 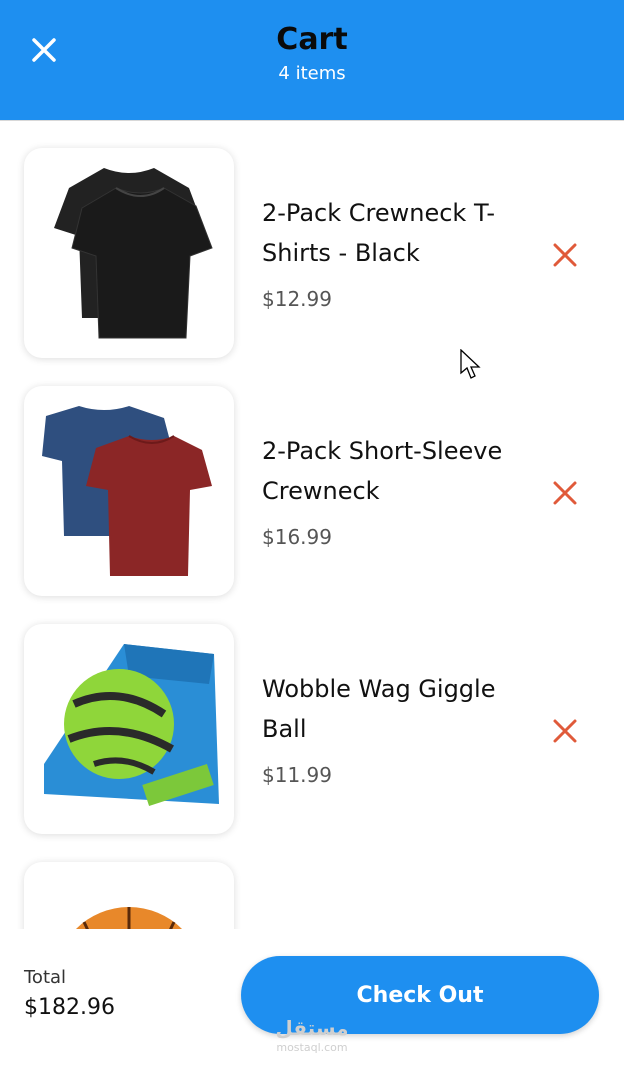 I want to click on cart-item, so click(x=312, y=882).